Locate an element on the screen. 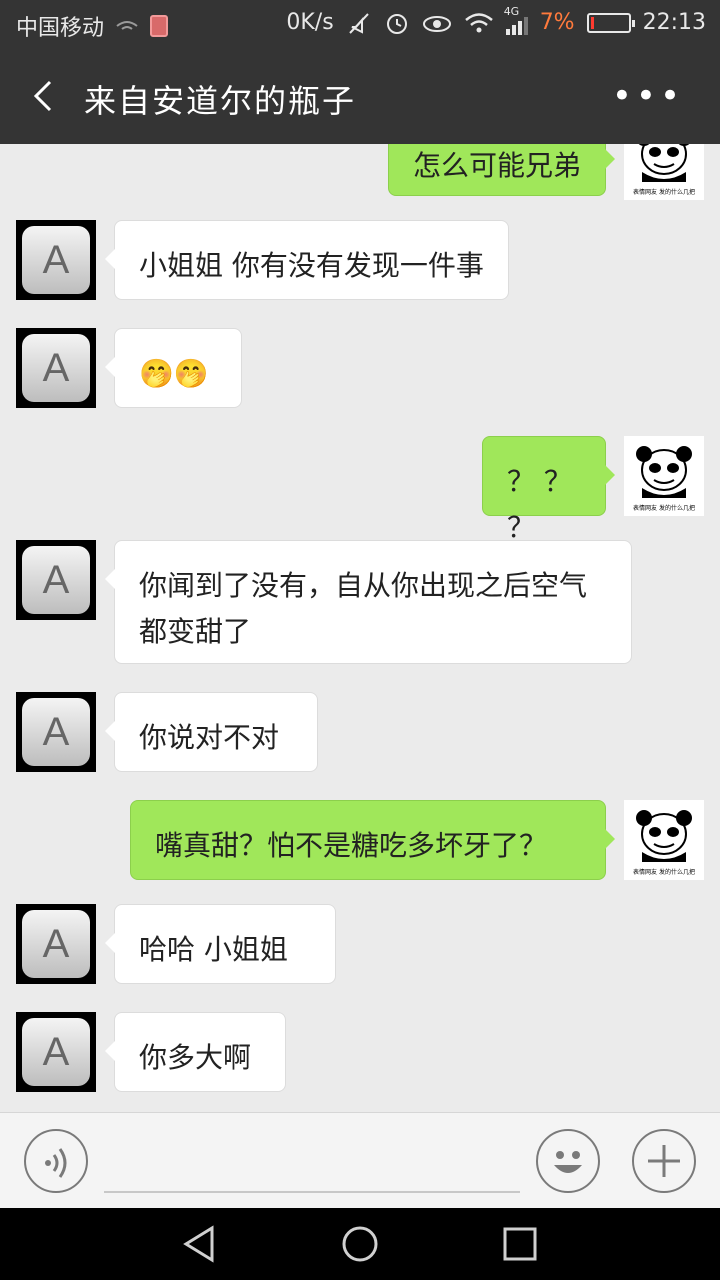 Image resolution: width=720 pixels, height=1280 pixels. plus-button is located at coordinates (664, 1161).